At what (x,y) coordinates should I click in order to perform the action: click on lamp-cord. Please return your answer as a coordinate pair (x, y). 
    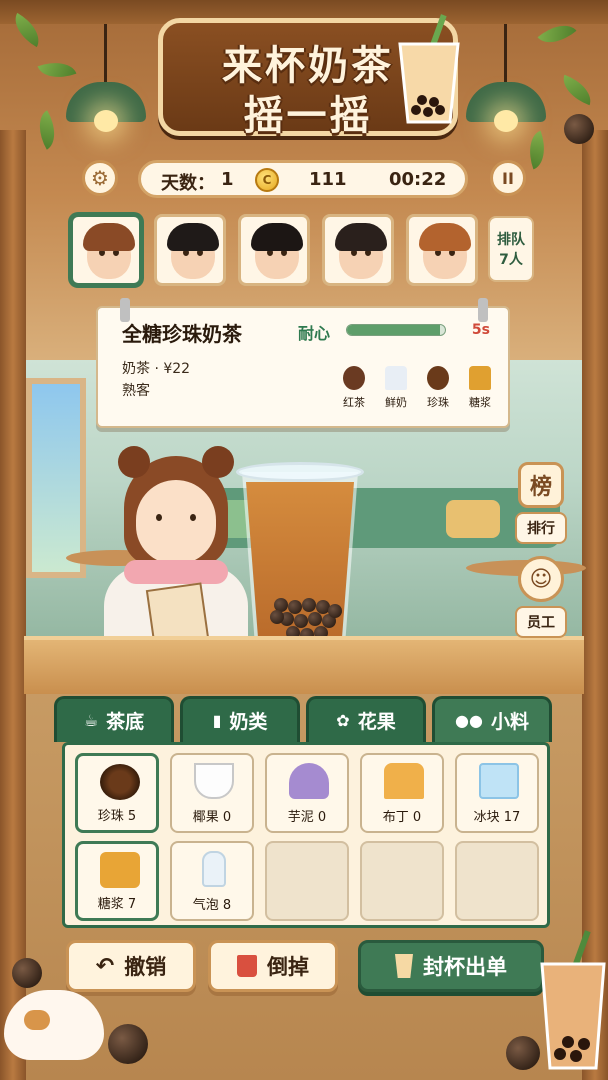
    Looking at the image, I should click on (105, 54).